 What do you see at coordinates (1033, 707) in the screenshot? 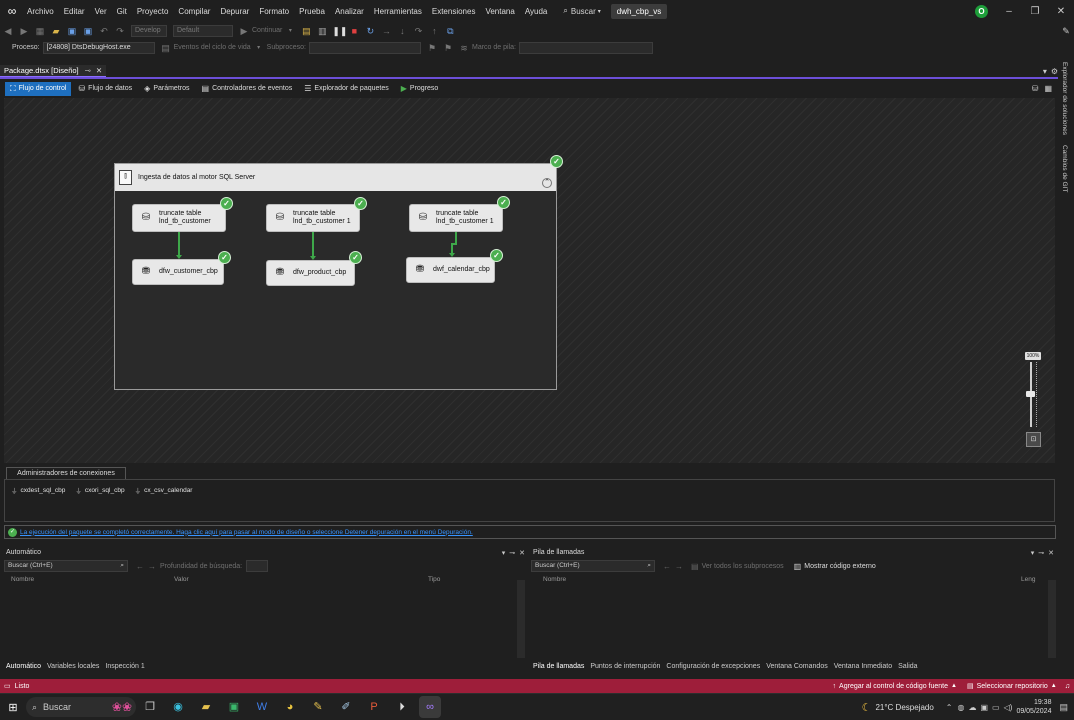
I see `clock: 19:38 09/05/2024` at bounding box center [1033, 707].